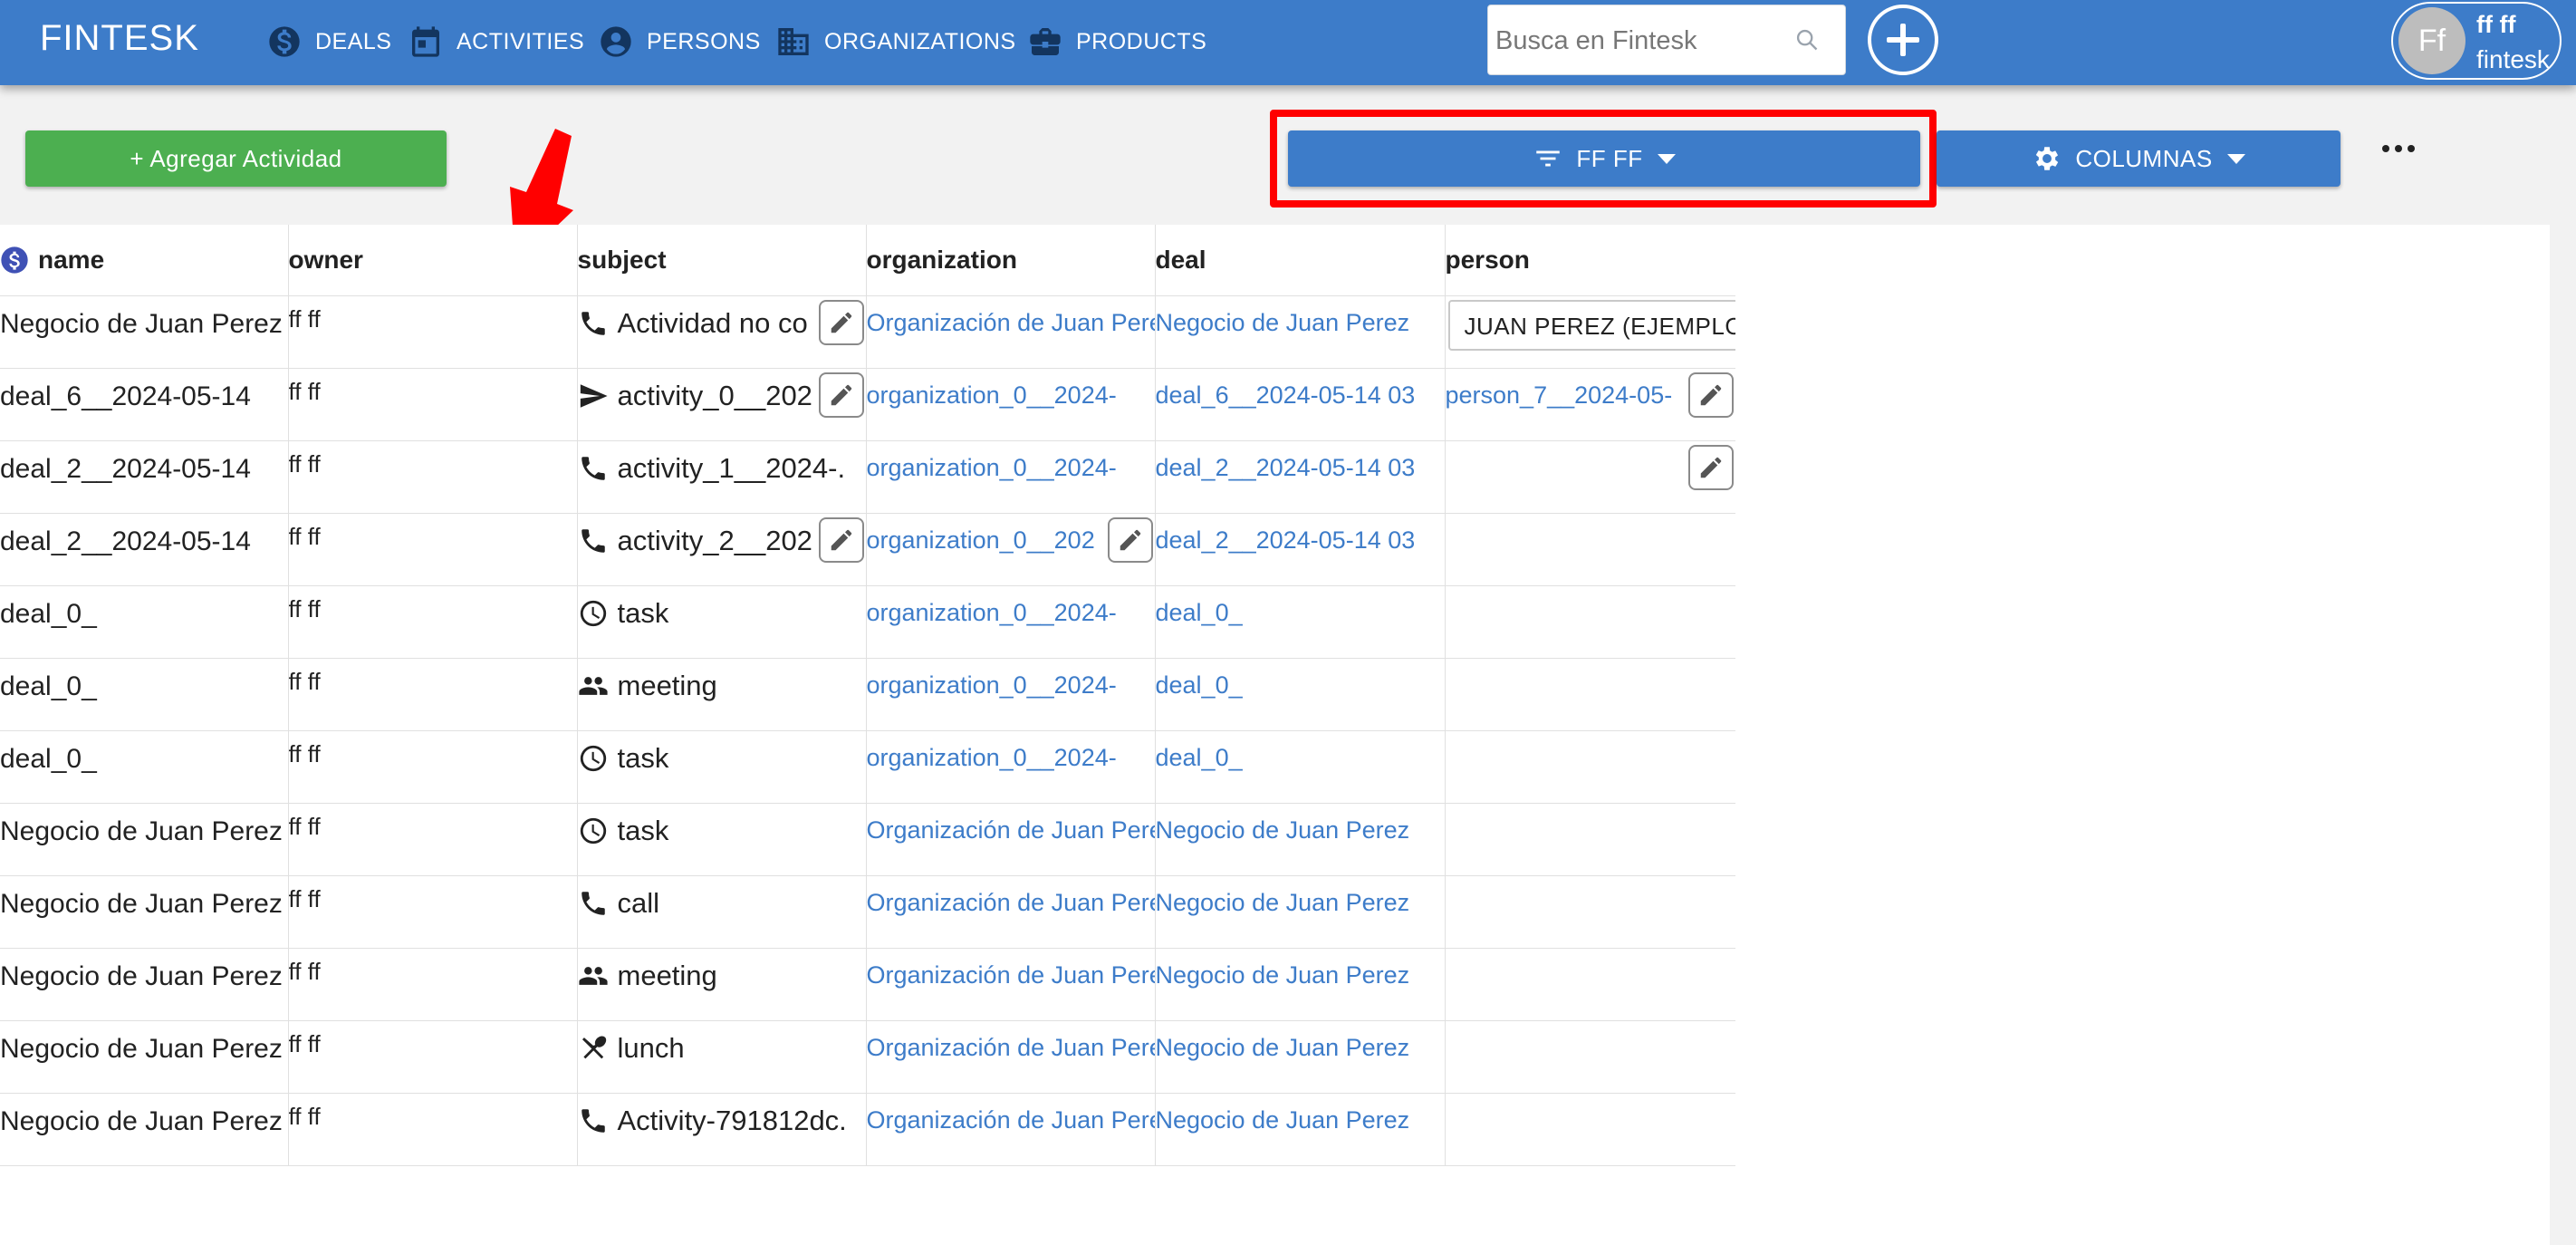  What do you see at coordinates (679, 41) in the screenshot?
I see `nav-persons: PERSONS` at bounding box center [679, 41].